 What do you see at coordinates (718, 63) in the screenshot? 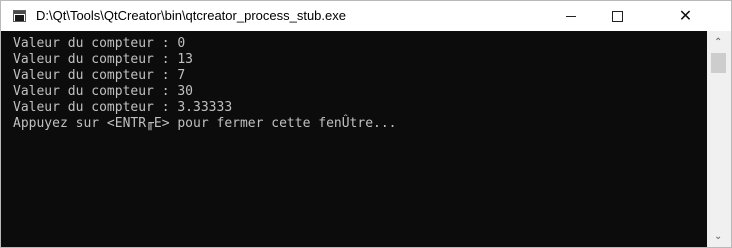
I see `scrollbar-thumb` at bounding box center [718, 63].